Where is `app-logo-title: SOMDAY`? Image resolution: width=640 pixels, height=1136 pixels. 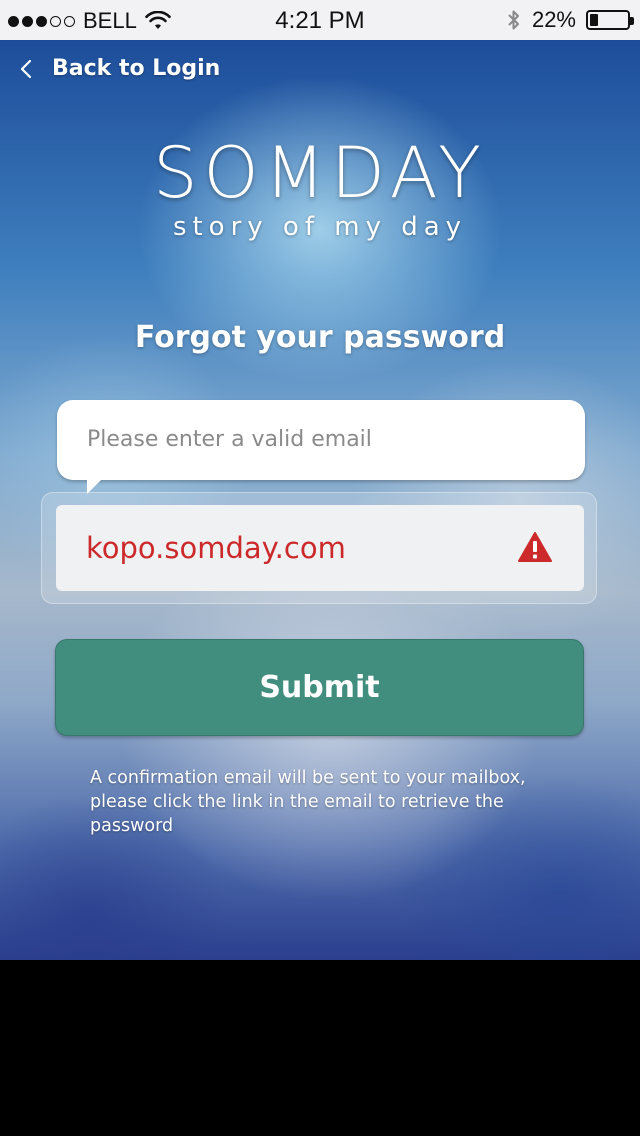 app-logo-title: SOMDAY is located at coordinates (320, 173).